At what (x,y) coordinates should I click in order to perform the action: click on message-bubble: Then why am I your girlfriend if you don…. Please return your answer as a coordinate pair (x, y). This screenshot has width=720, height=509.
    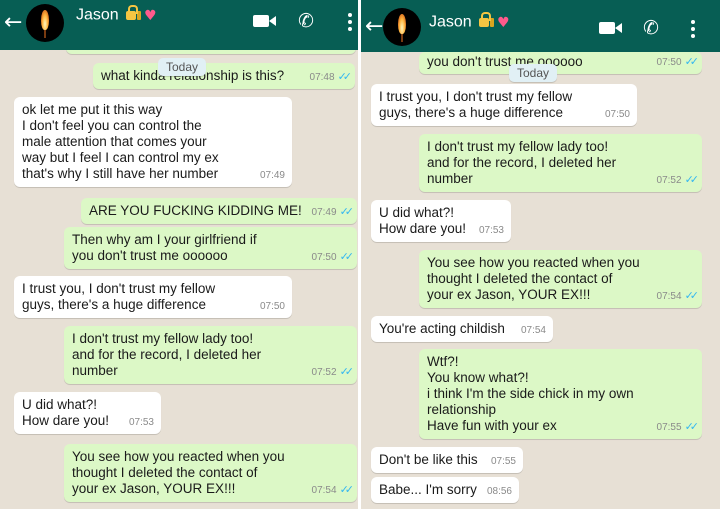
    Looking at the image, I should click on (210, 248).